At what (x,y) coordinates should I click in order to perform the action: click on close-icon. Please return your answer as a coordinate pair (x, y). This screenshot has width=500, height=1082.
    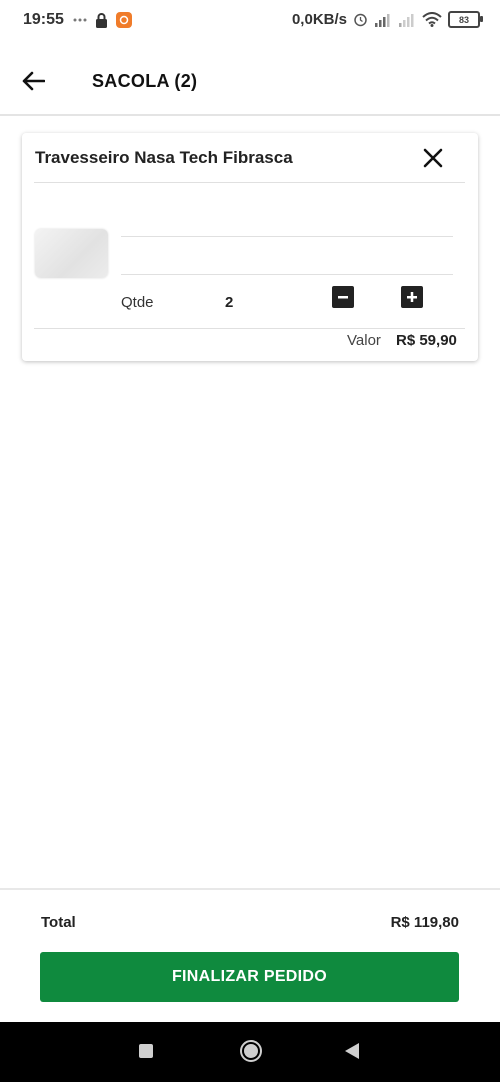
    Looking at the image, I should click on (433, 158).